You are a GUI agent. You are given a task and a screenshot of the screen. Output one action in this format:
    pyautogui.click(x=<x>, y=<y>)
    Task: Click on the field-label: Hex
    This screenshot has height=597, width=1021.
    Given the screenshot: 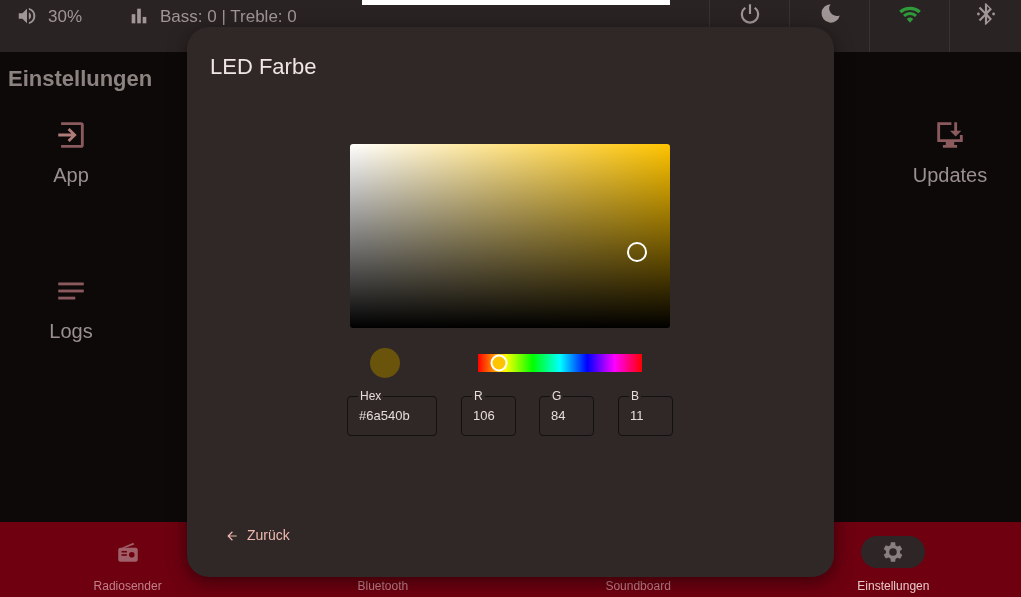 What is the action you would take?
    pyautogui.click(x=371, y=396)
    